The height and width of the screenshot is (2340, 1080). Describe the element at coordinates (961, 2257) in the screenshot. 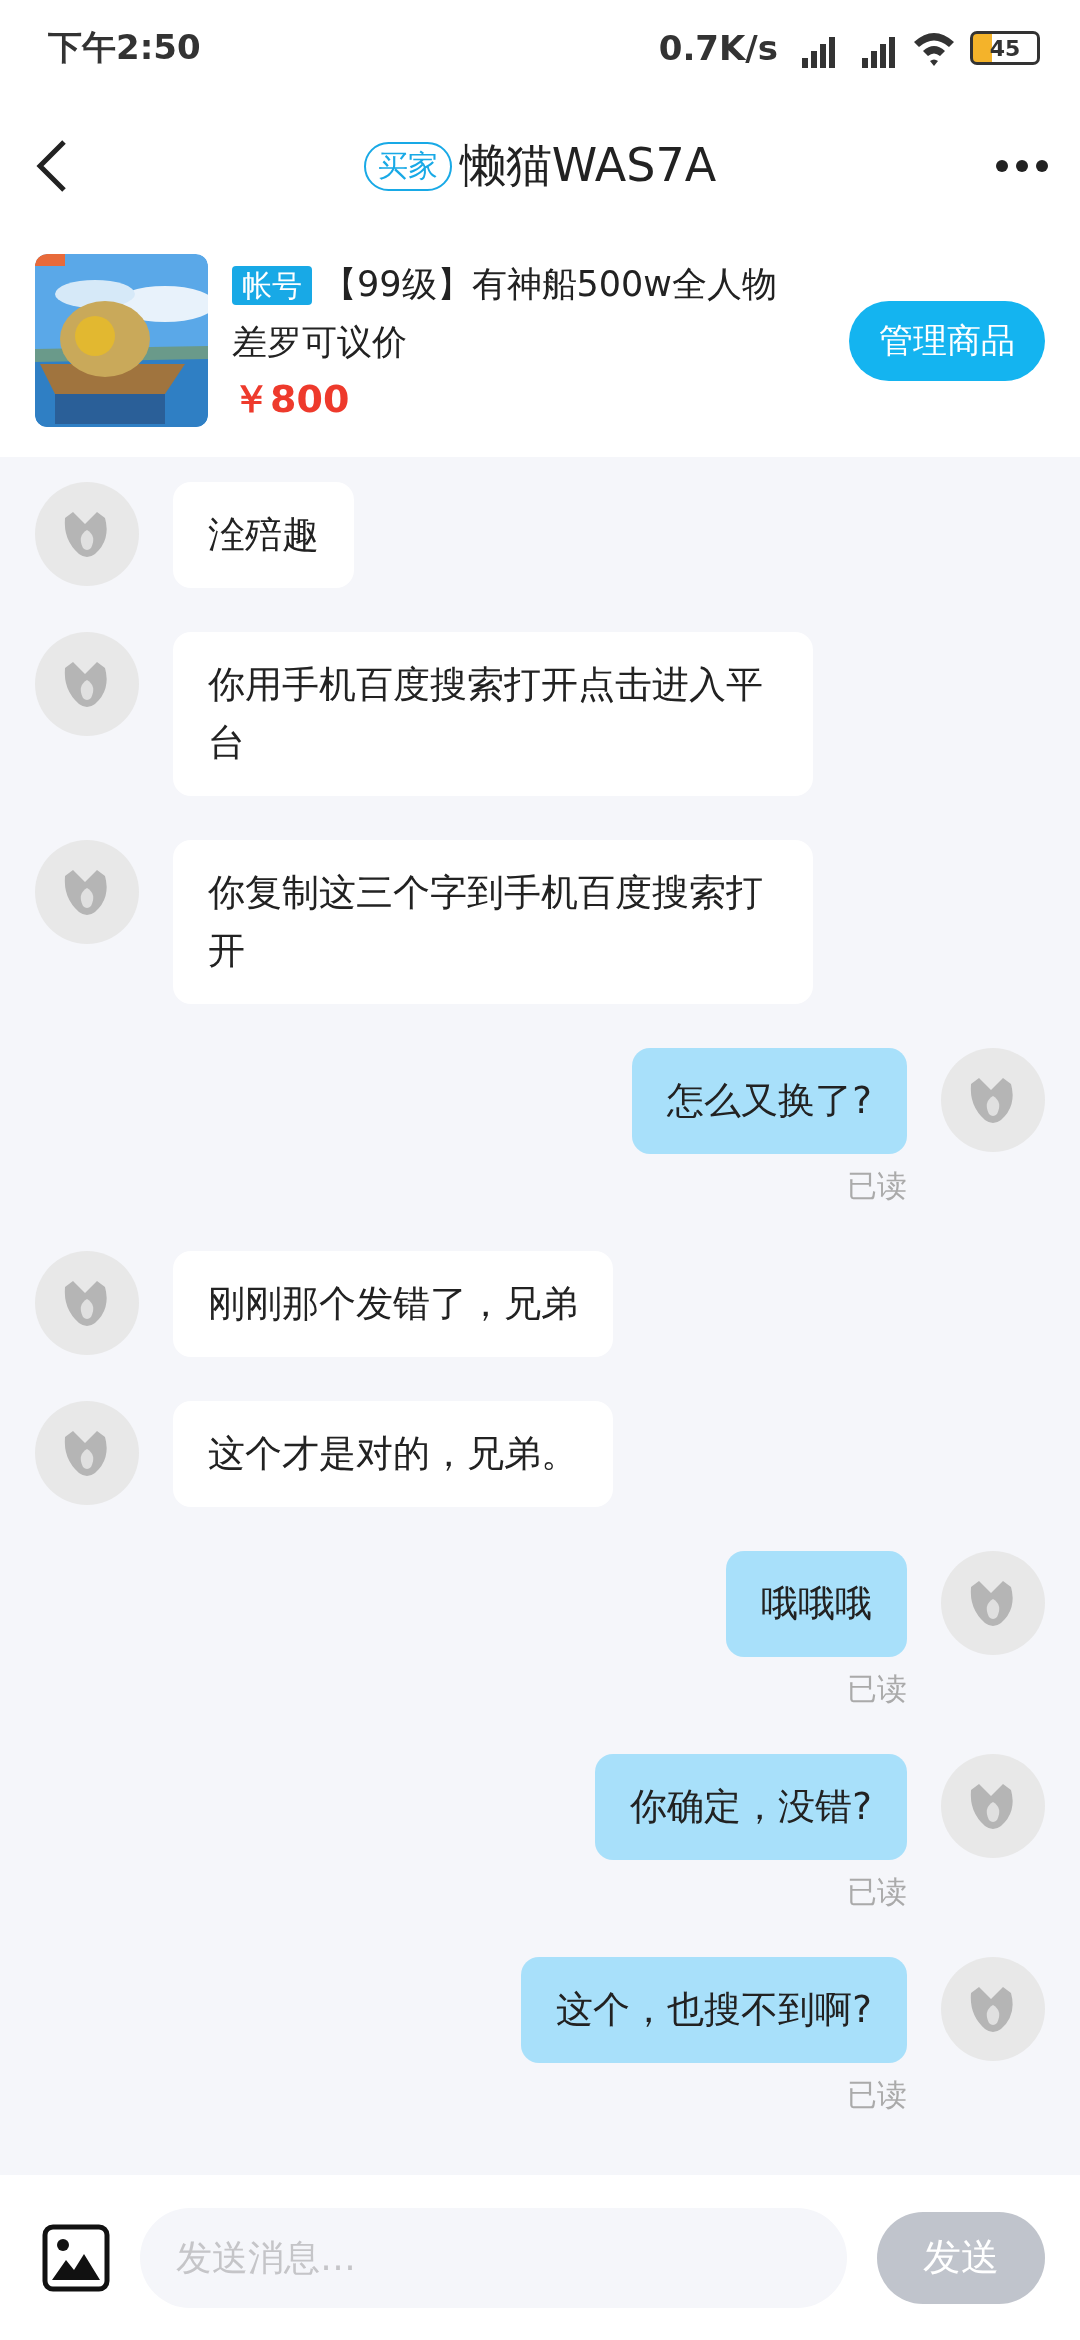

I see `send-button: 发送` at that location.